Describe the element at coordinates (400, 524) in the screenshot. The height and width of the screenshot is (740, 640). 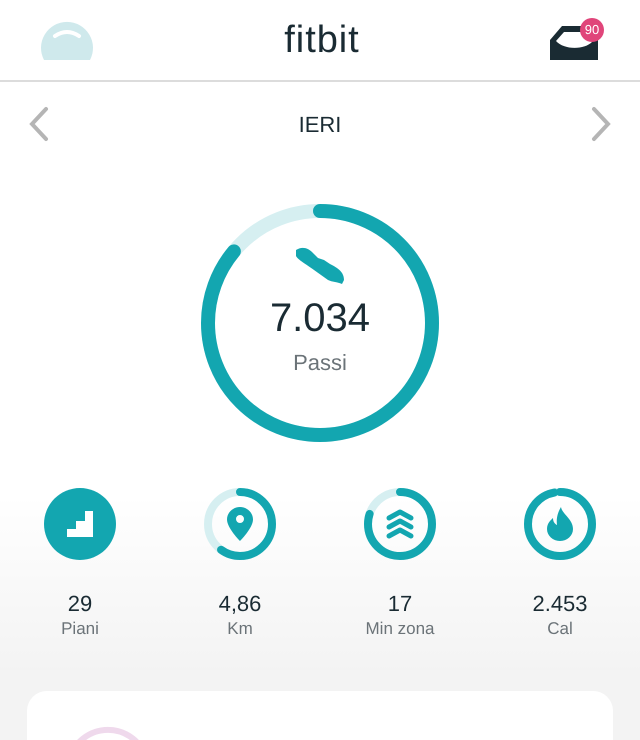
I see `chevrons-up-icon` at that location.